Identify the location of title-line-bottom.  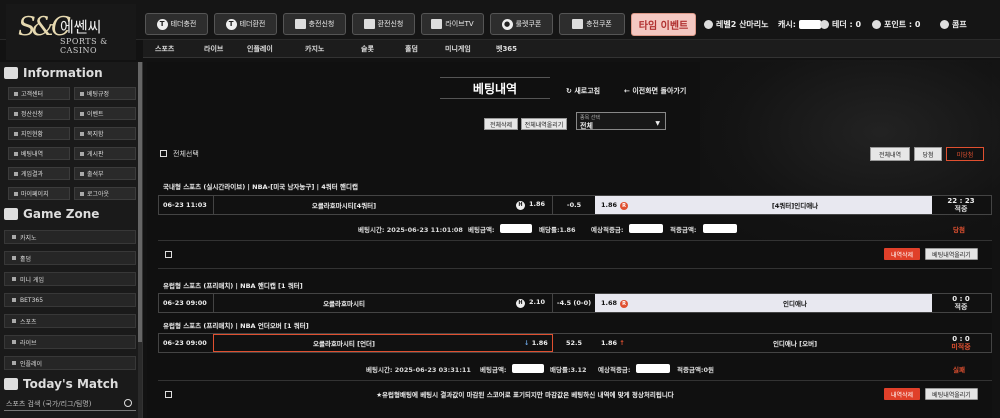
(495, 98).